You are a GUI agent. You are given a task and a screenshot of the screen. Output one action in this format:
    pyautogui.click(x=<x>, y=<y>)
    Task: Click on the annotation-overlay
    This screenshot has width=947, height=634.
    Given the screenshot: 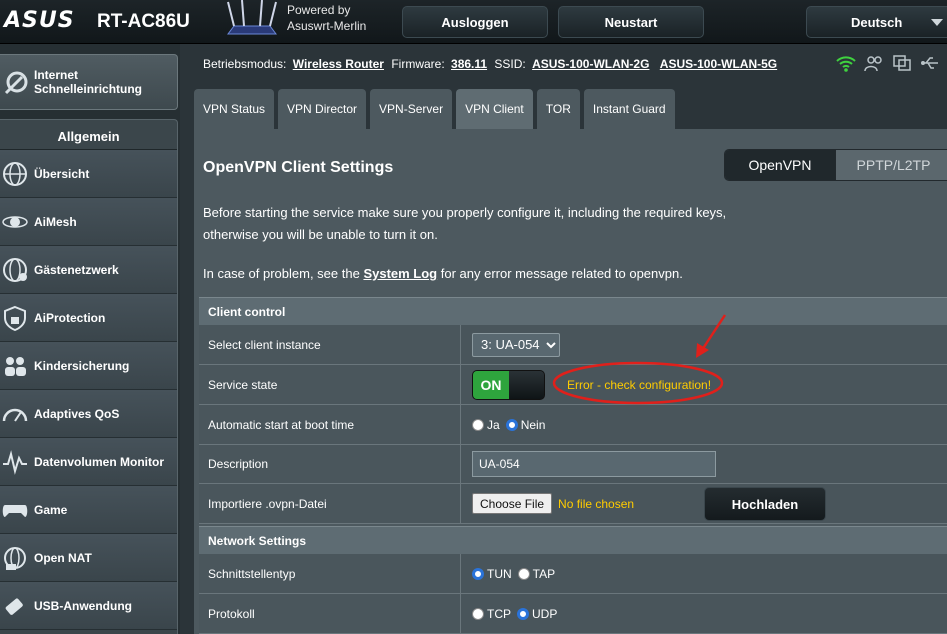 What is the action you would take?
    pyautogui.click(x=639, y=359)
    